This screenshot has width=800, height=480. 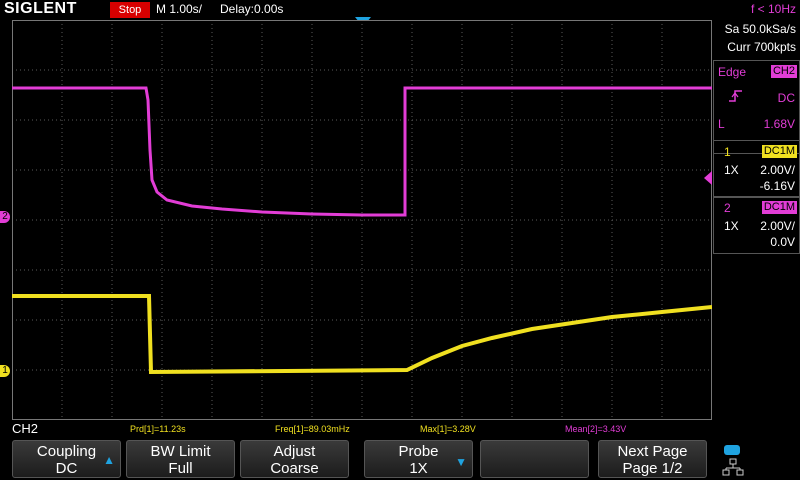 What do you see at coordinates (652, 451) in the screenshot?
I see `next-page-softkey-title: Next Page` at bounding box center [652, 451].